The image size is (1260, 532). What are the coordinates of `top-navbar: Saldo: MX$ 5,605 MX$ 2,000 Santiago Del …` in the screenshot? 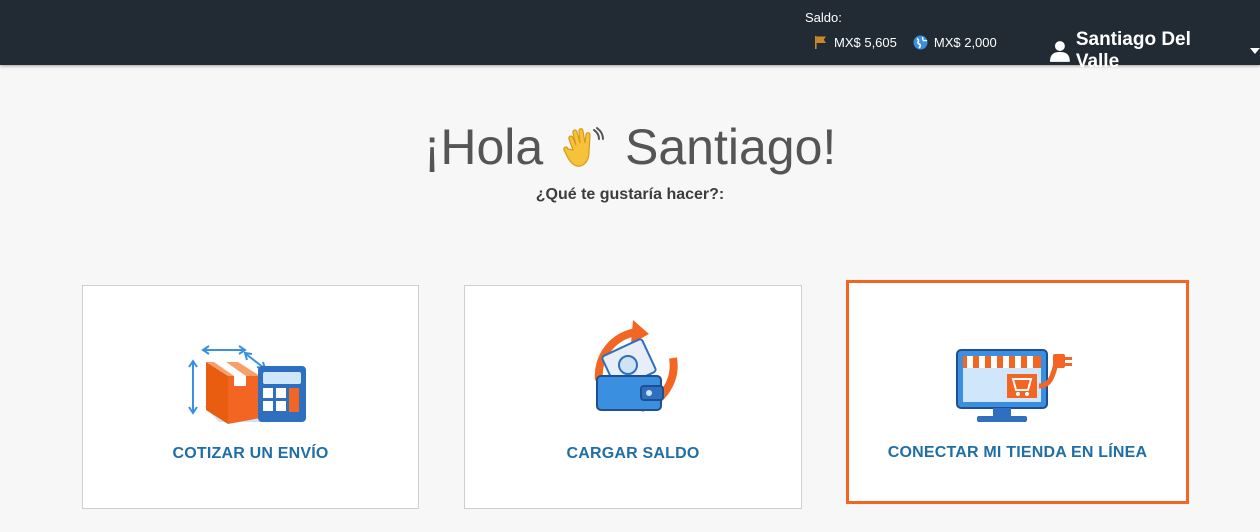 It's located at (630, 36).